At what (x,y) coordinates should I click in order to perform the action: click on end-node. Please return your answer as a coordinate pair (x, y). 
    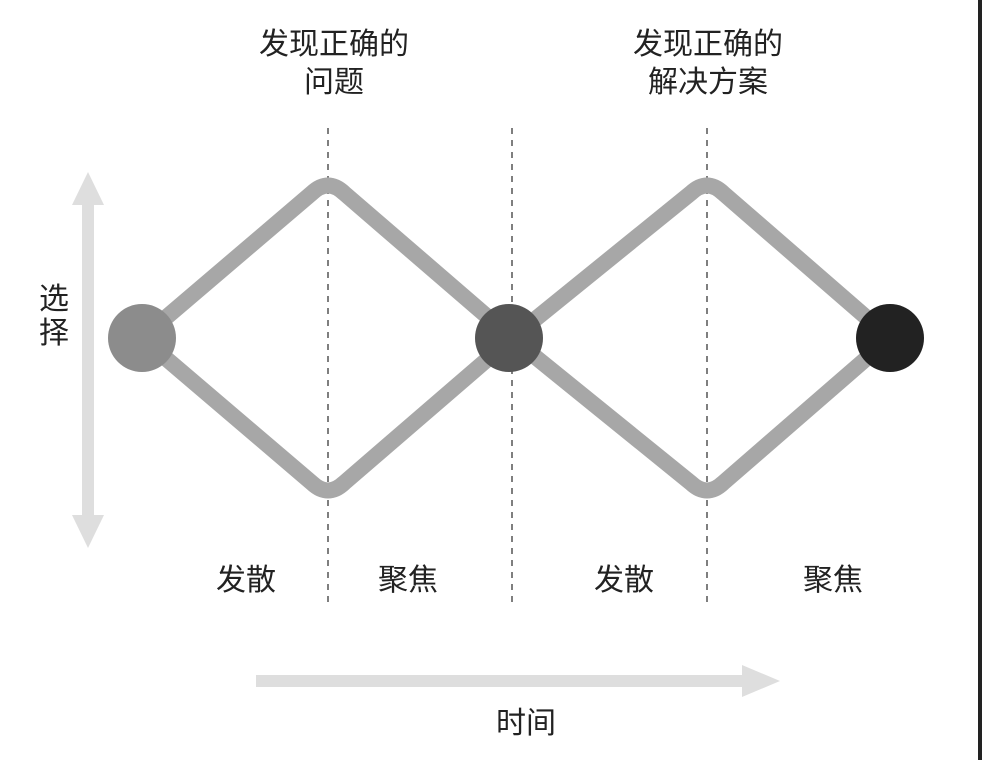
    Looking at the image, I should click on (890, 338).